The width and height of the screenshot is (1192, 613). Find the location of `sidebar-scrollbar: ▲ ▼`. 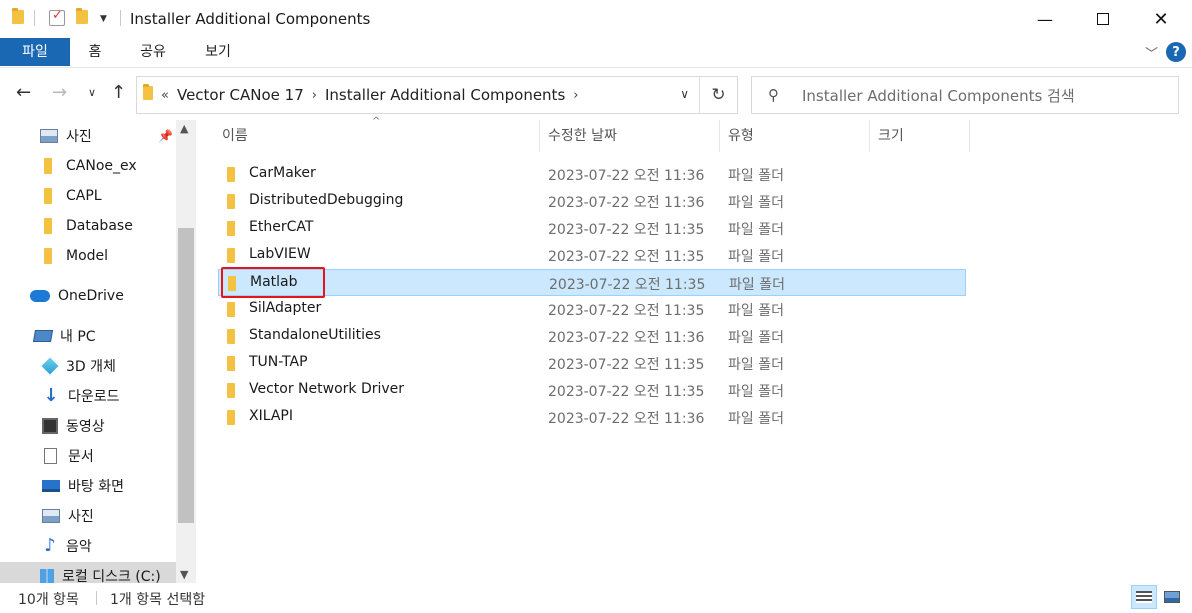

sidebar-scrollbar: ▲ ▼ is located at coordinates (186, 351).